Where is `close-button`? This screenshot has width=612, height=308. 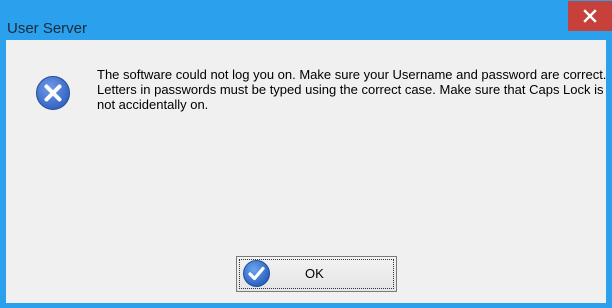
close-button is located at coordinates (590, 16).